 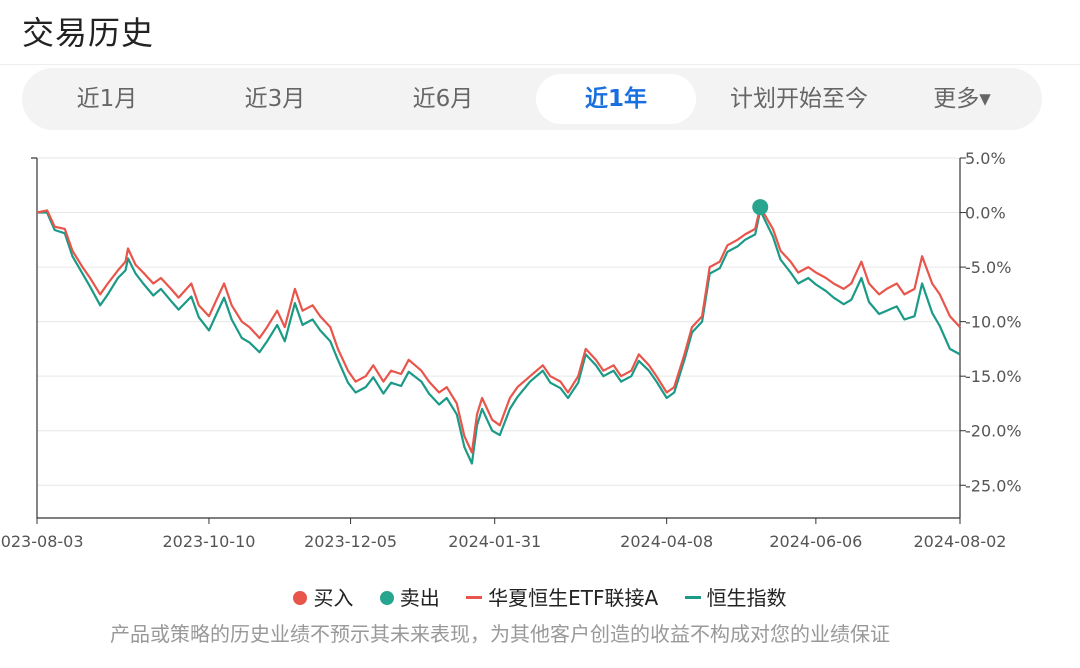 What do you see at coordinates (41, 541) in the screenshot?
I see `x-tick-label: 2023-08-03` at bounding box center [41, 541].